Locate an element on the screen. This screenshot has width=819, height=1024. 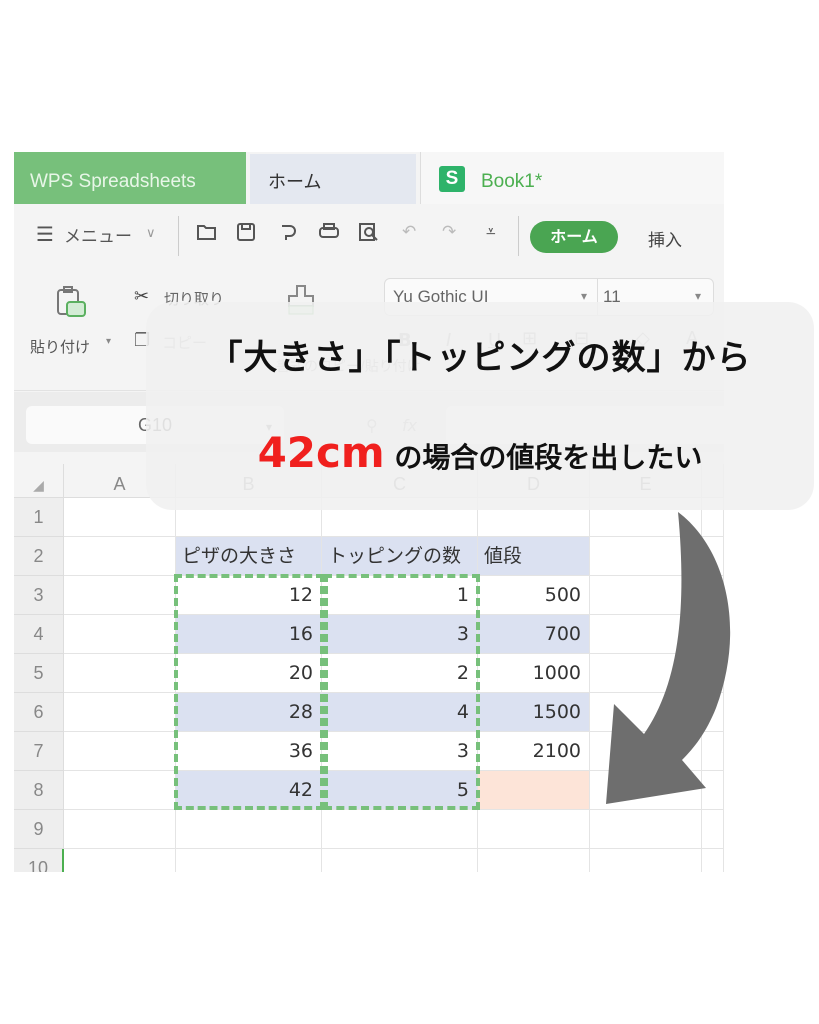
cell-price: 1000 is located at coordinates (534, 673).